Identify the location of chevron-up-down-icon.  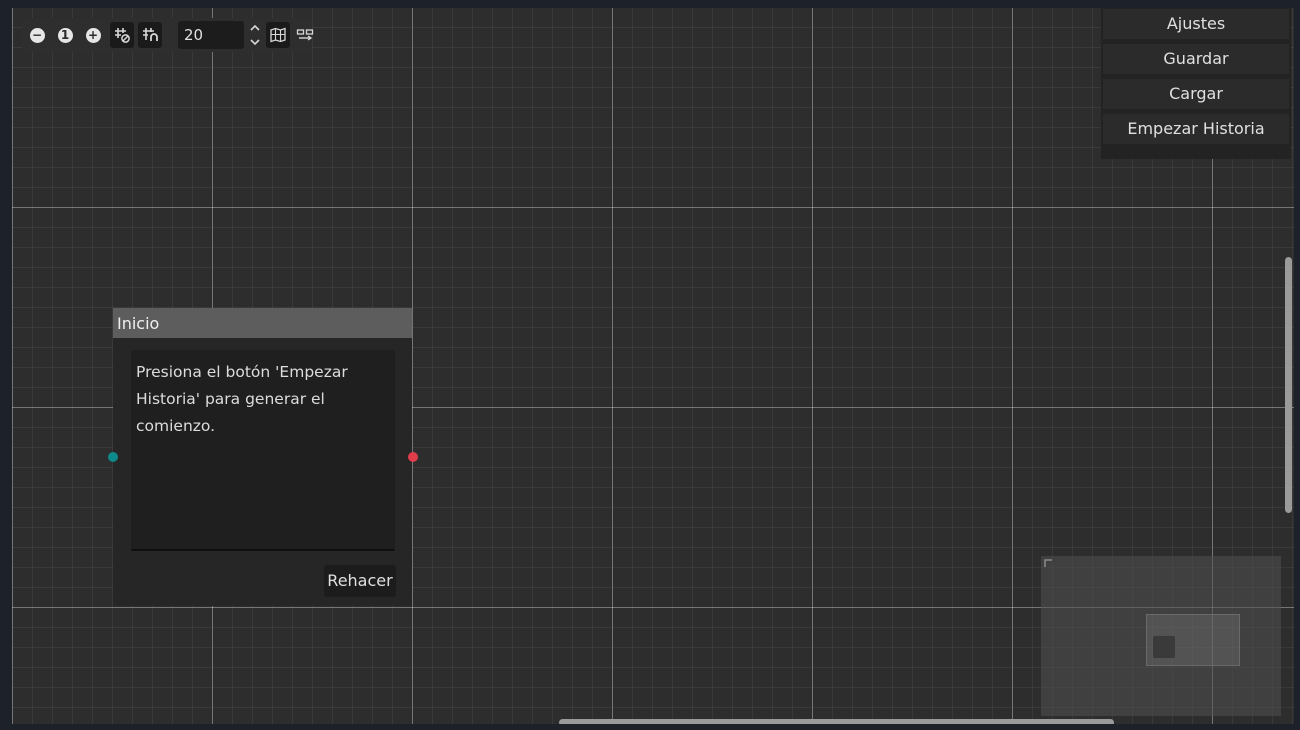
(255, 35).